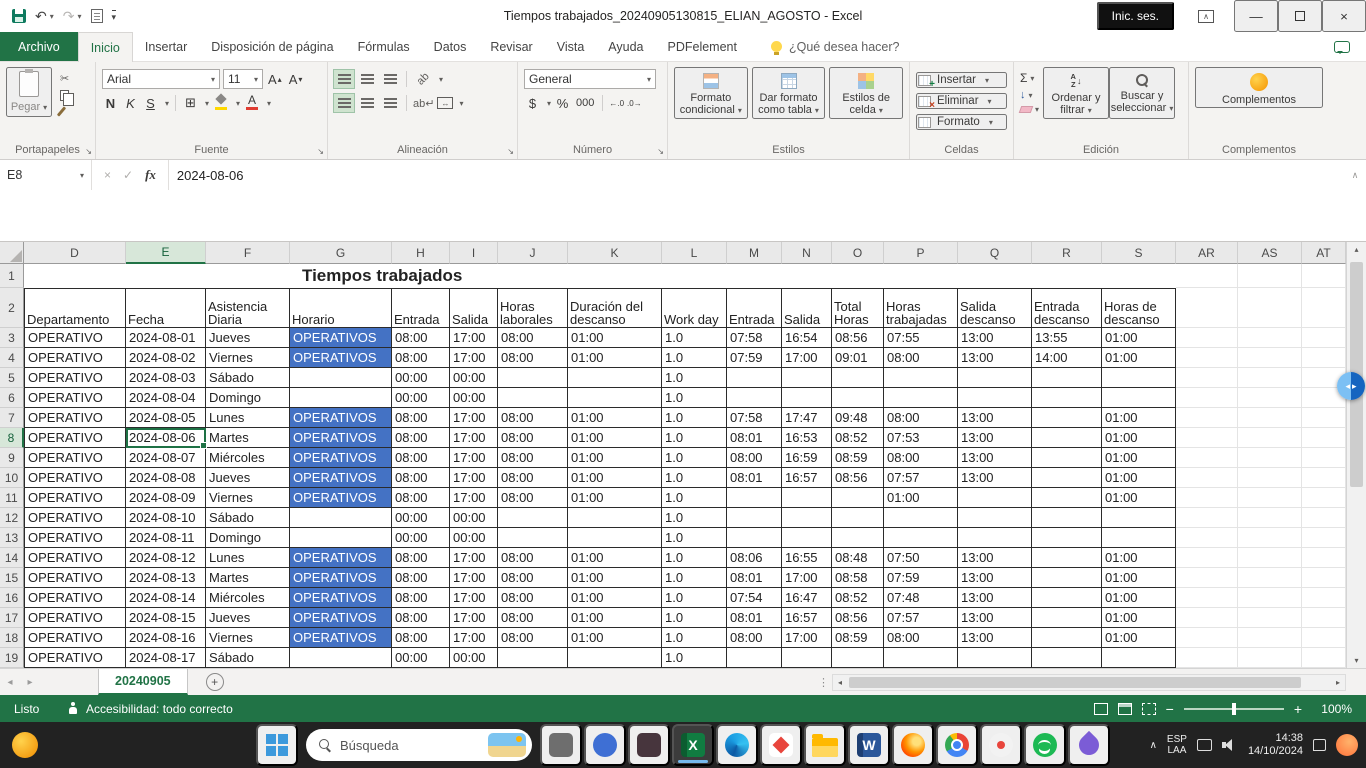  I want to click on cell-F10: Jueves, so click(248, 478).